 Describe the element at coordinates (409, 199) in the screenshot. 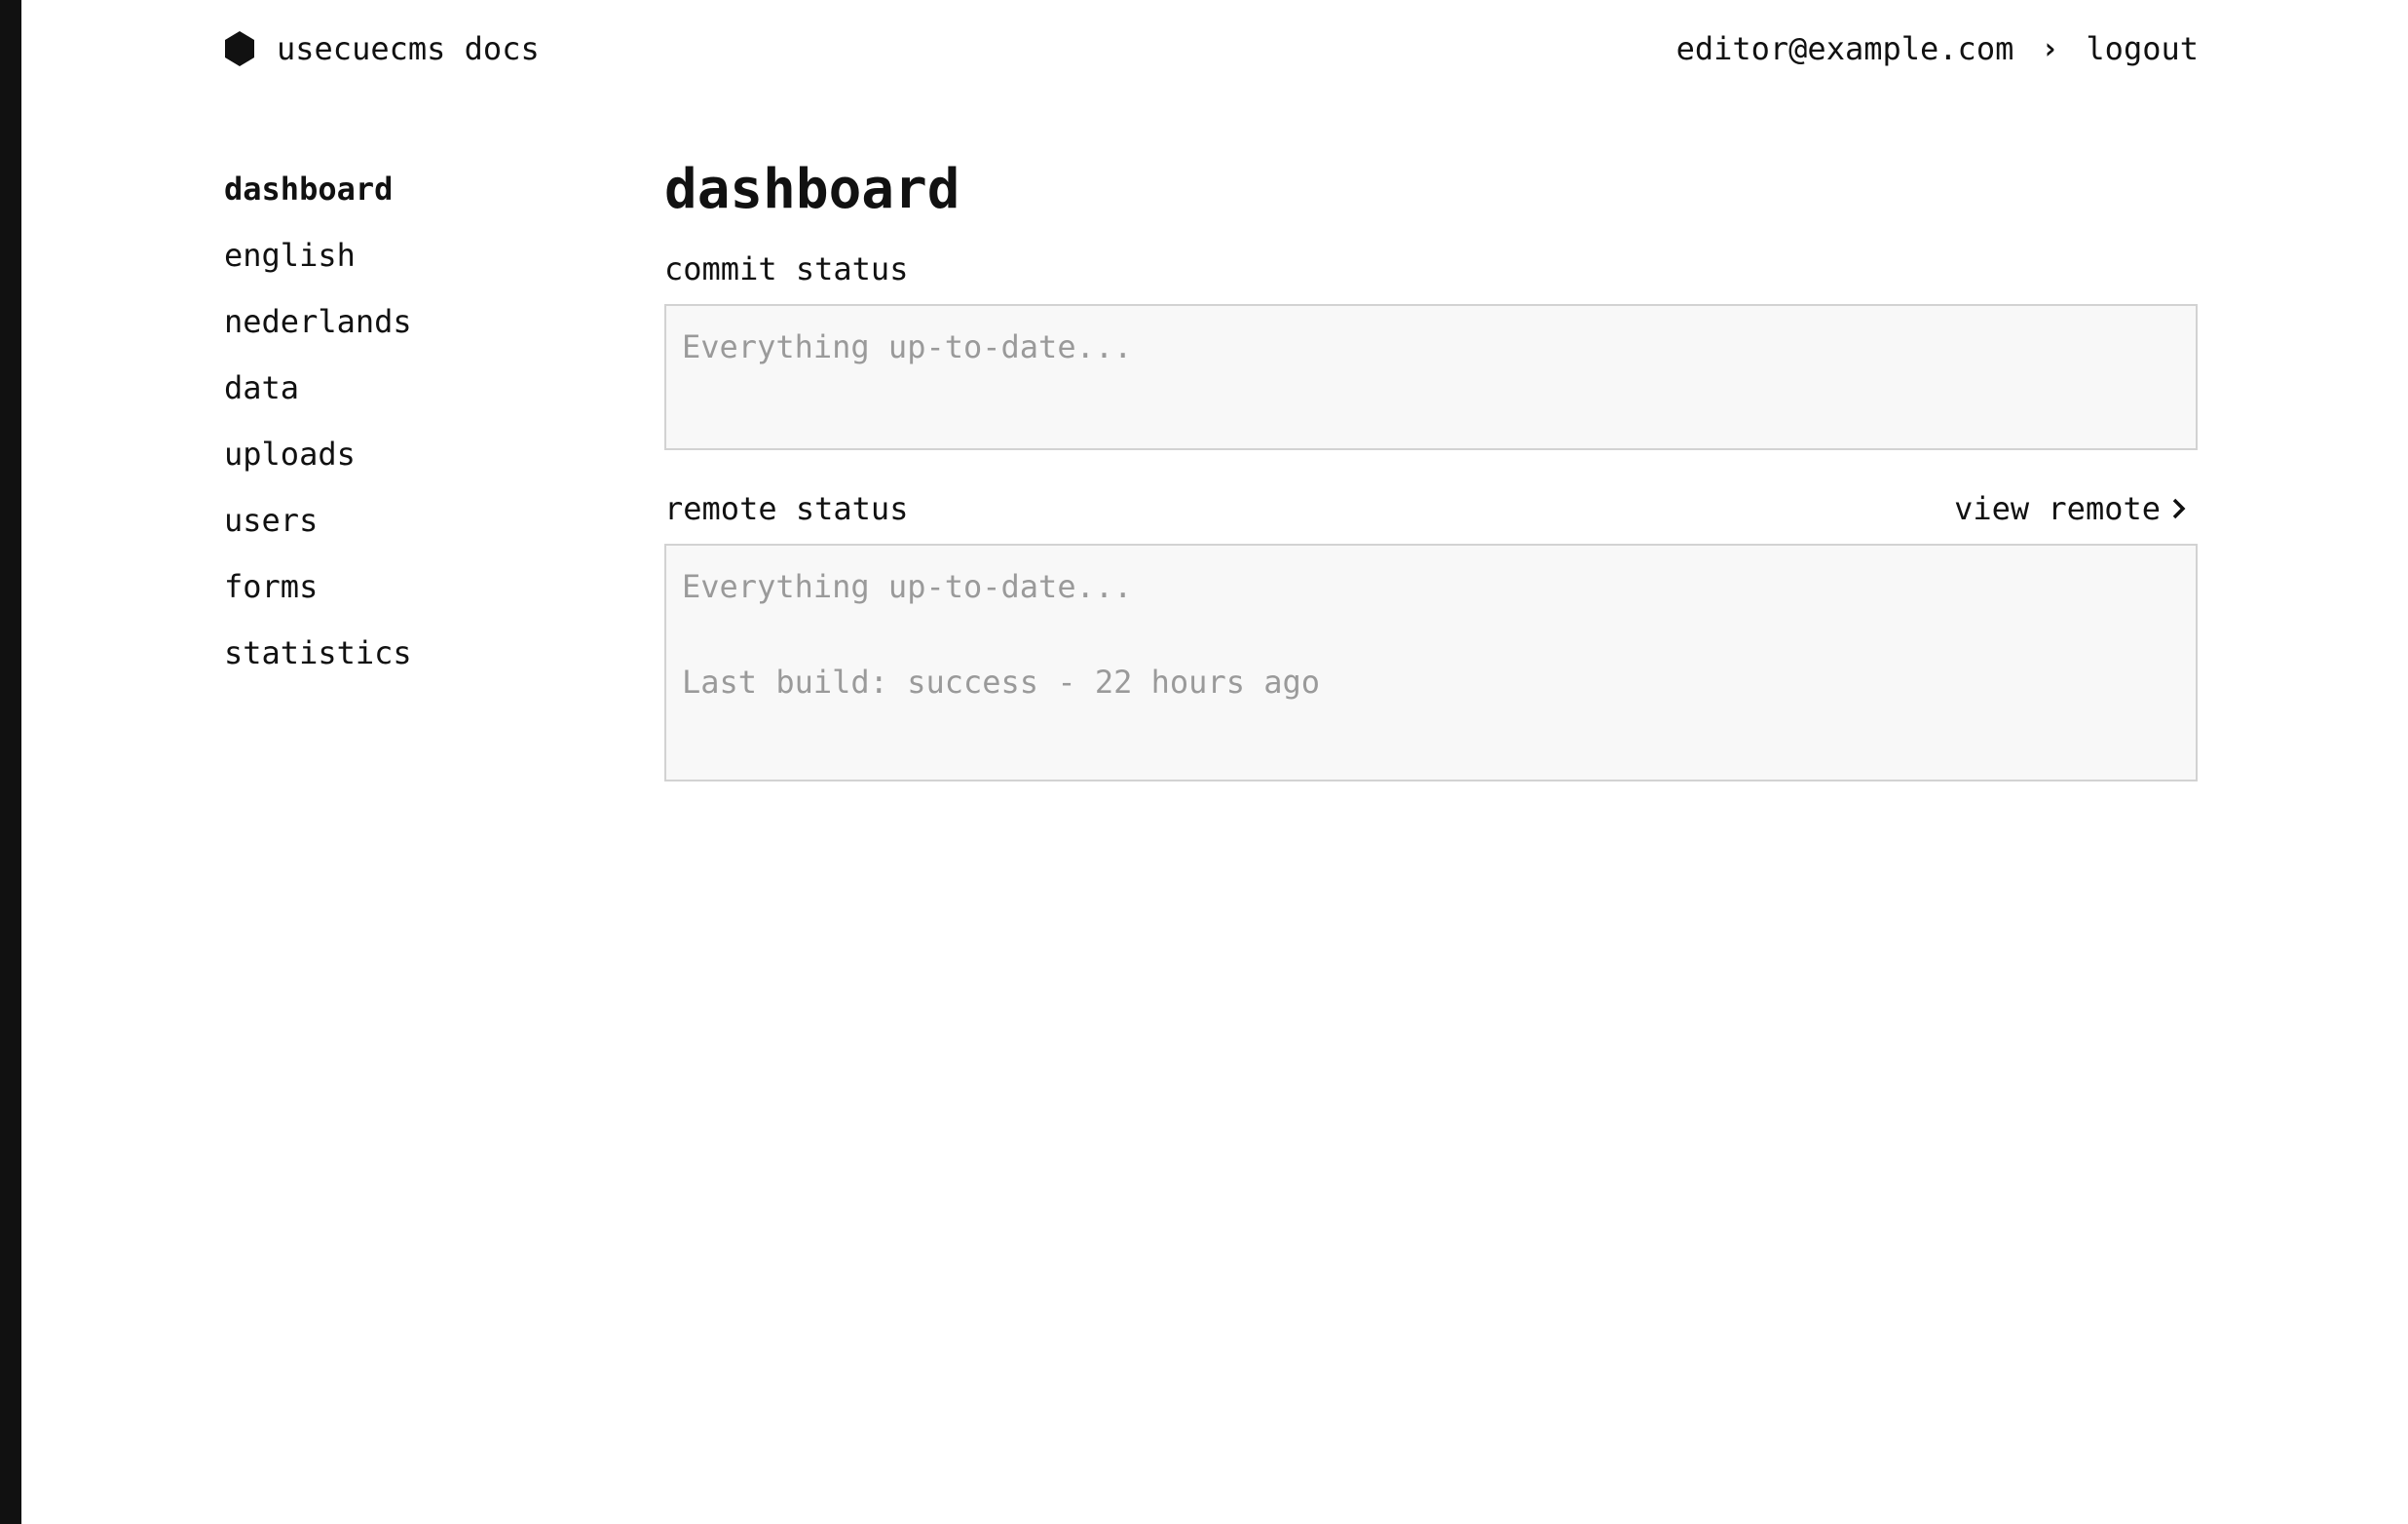

I see `sidebar-item-dashboard: dashboard` at that location.